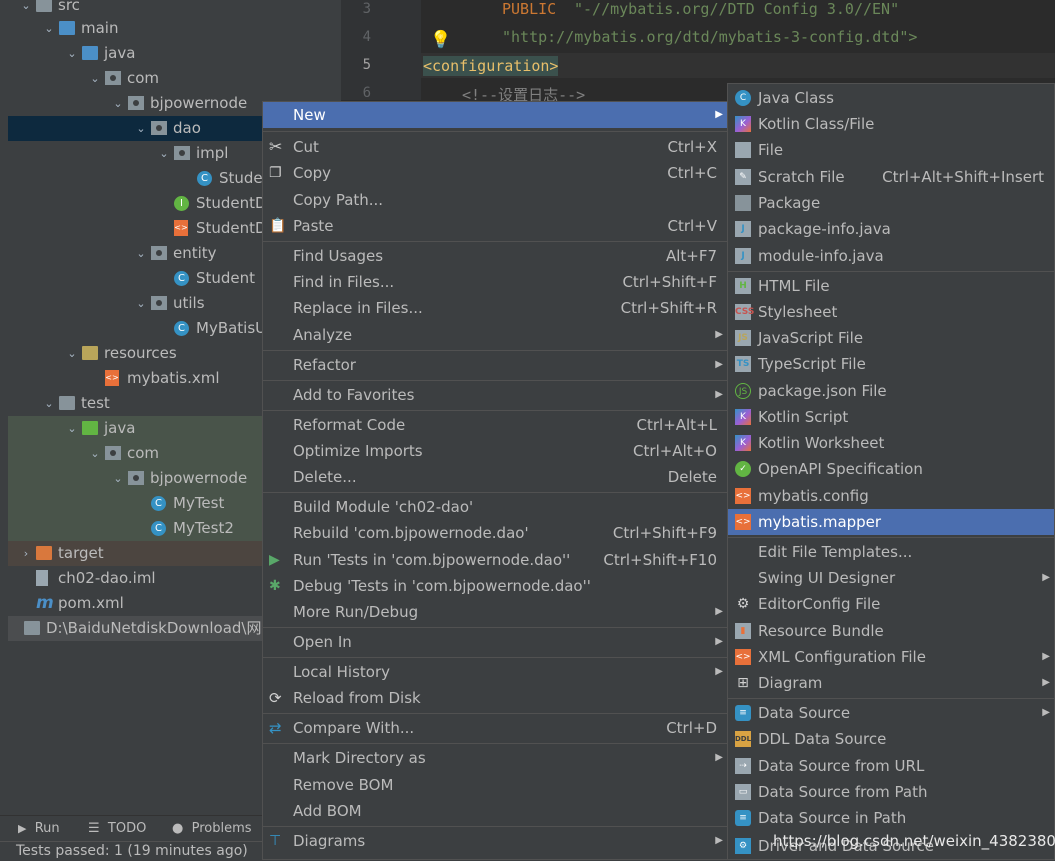 This screenshot has width=1055, height=861. Describe the element at coordinates (312, 173) in the screenshot. I see `menu-item-label: Copy` at that location.